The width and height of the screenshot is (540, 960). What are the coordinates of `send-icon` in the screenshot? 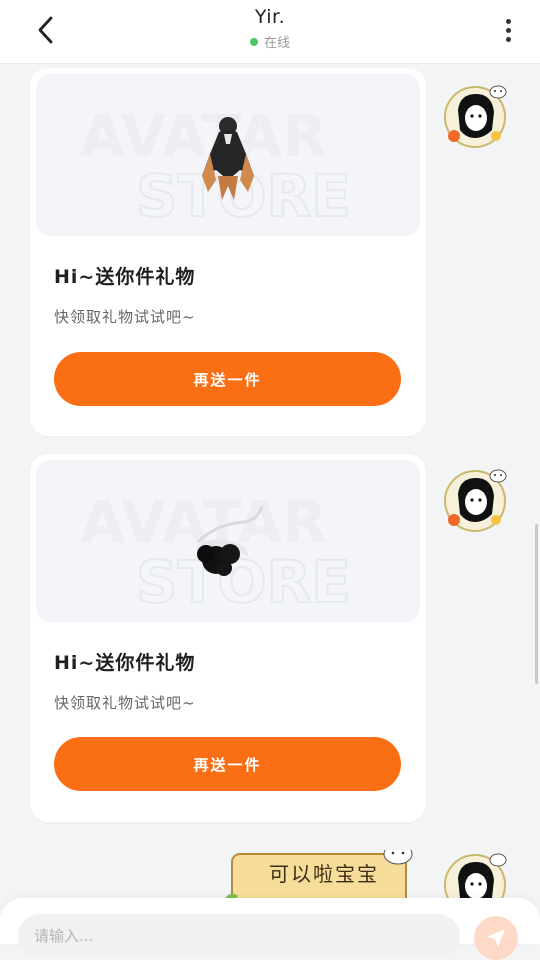 It's located at (496, 938).